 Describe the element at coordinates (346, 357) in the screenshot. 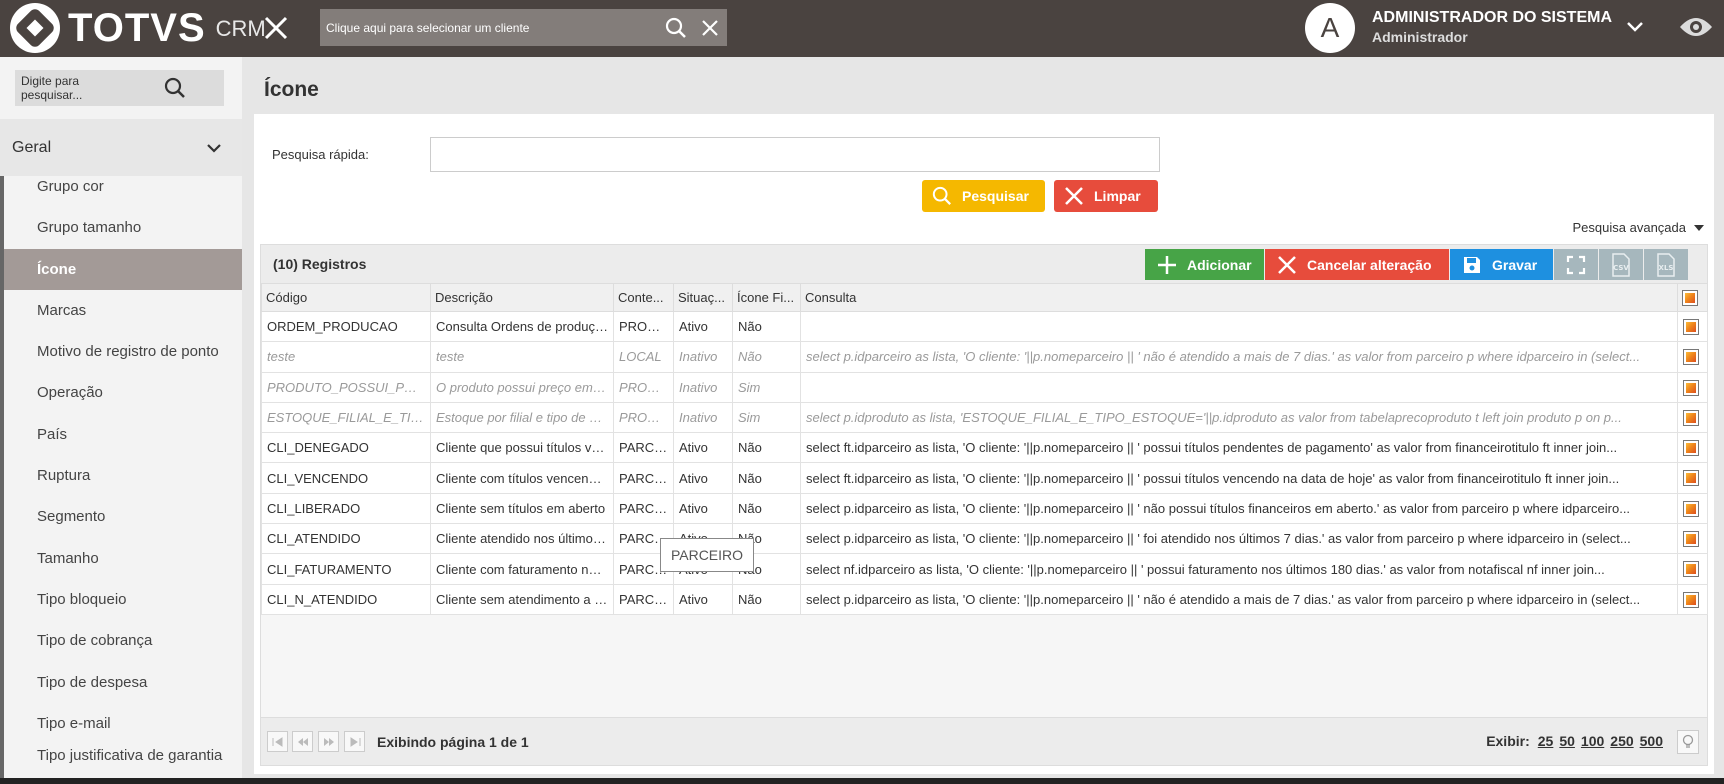

I see `cell-codigo: teste` at that location.